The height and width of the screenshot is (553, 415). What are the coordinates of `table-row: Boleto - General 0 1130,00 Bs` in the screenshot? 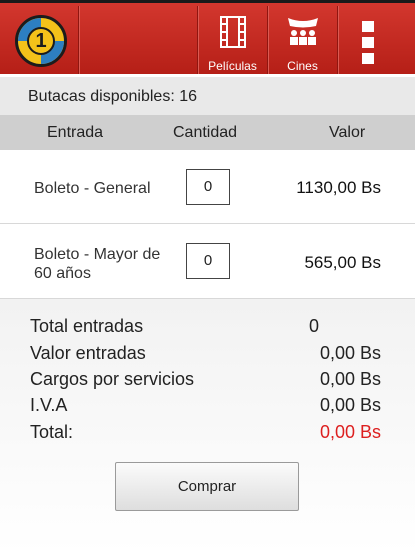 It's located at (207, 187).